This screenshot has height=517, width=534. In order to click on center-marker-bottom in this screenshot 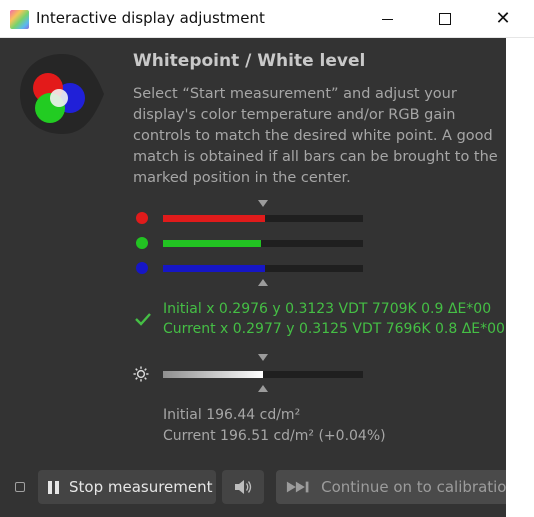, I will do `click(263, 282)`.